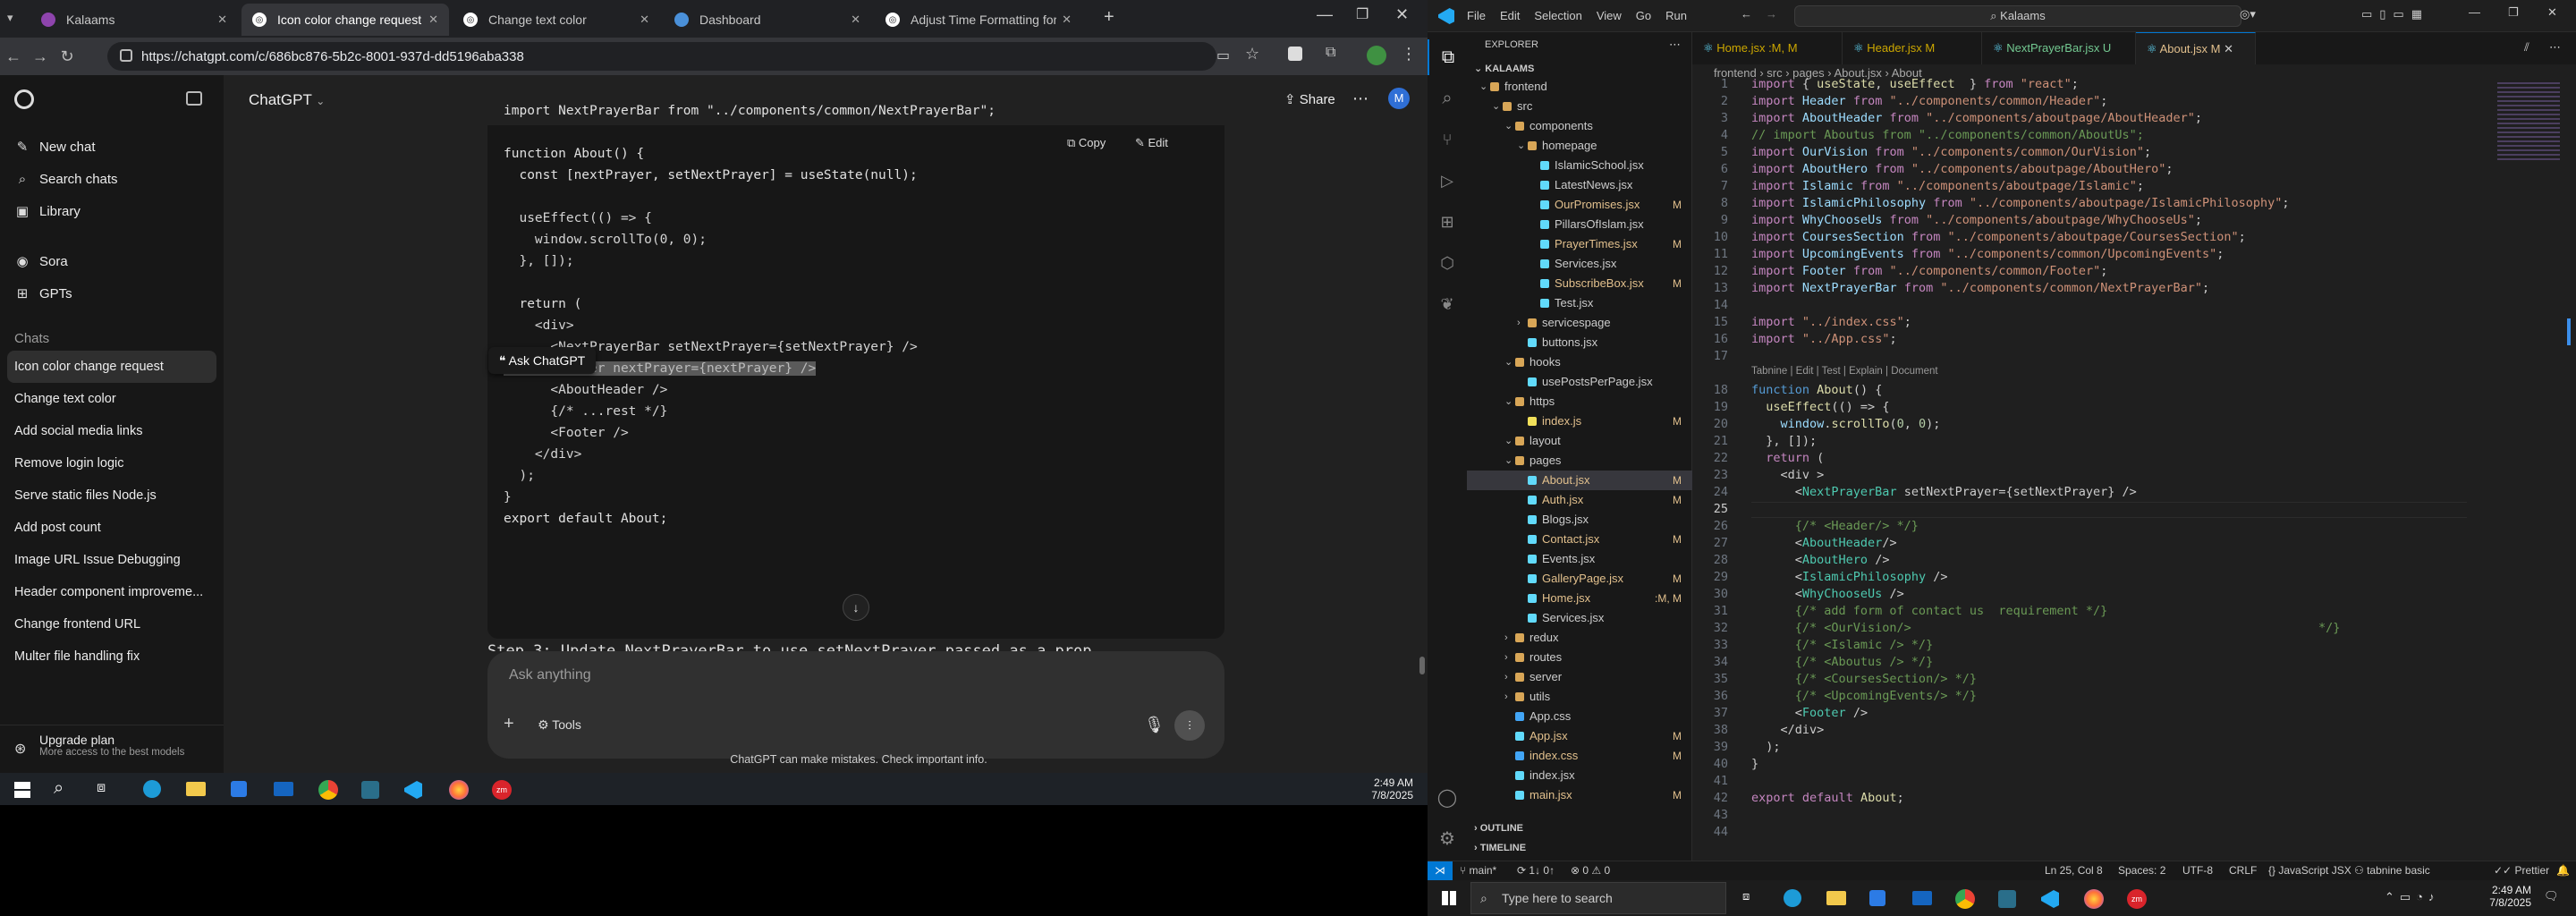 This screenshot has height=916, width=2576. I want to click on file-item: App.jsx M, so click(1579, 736).